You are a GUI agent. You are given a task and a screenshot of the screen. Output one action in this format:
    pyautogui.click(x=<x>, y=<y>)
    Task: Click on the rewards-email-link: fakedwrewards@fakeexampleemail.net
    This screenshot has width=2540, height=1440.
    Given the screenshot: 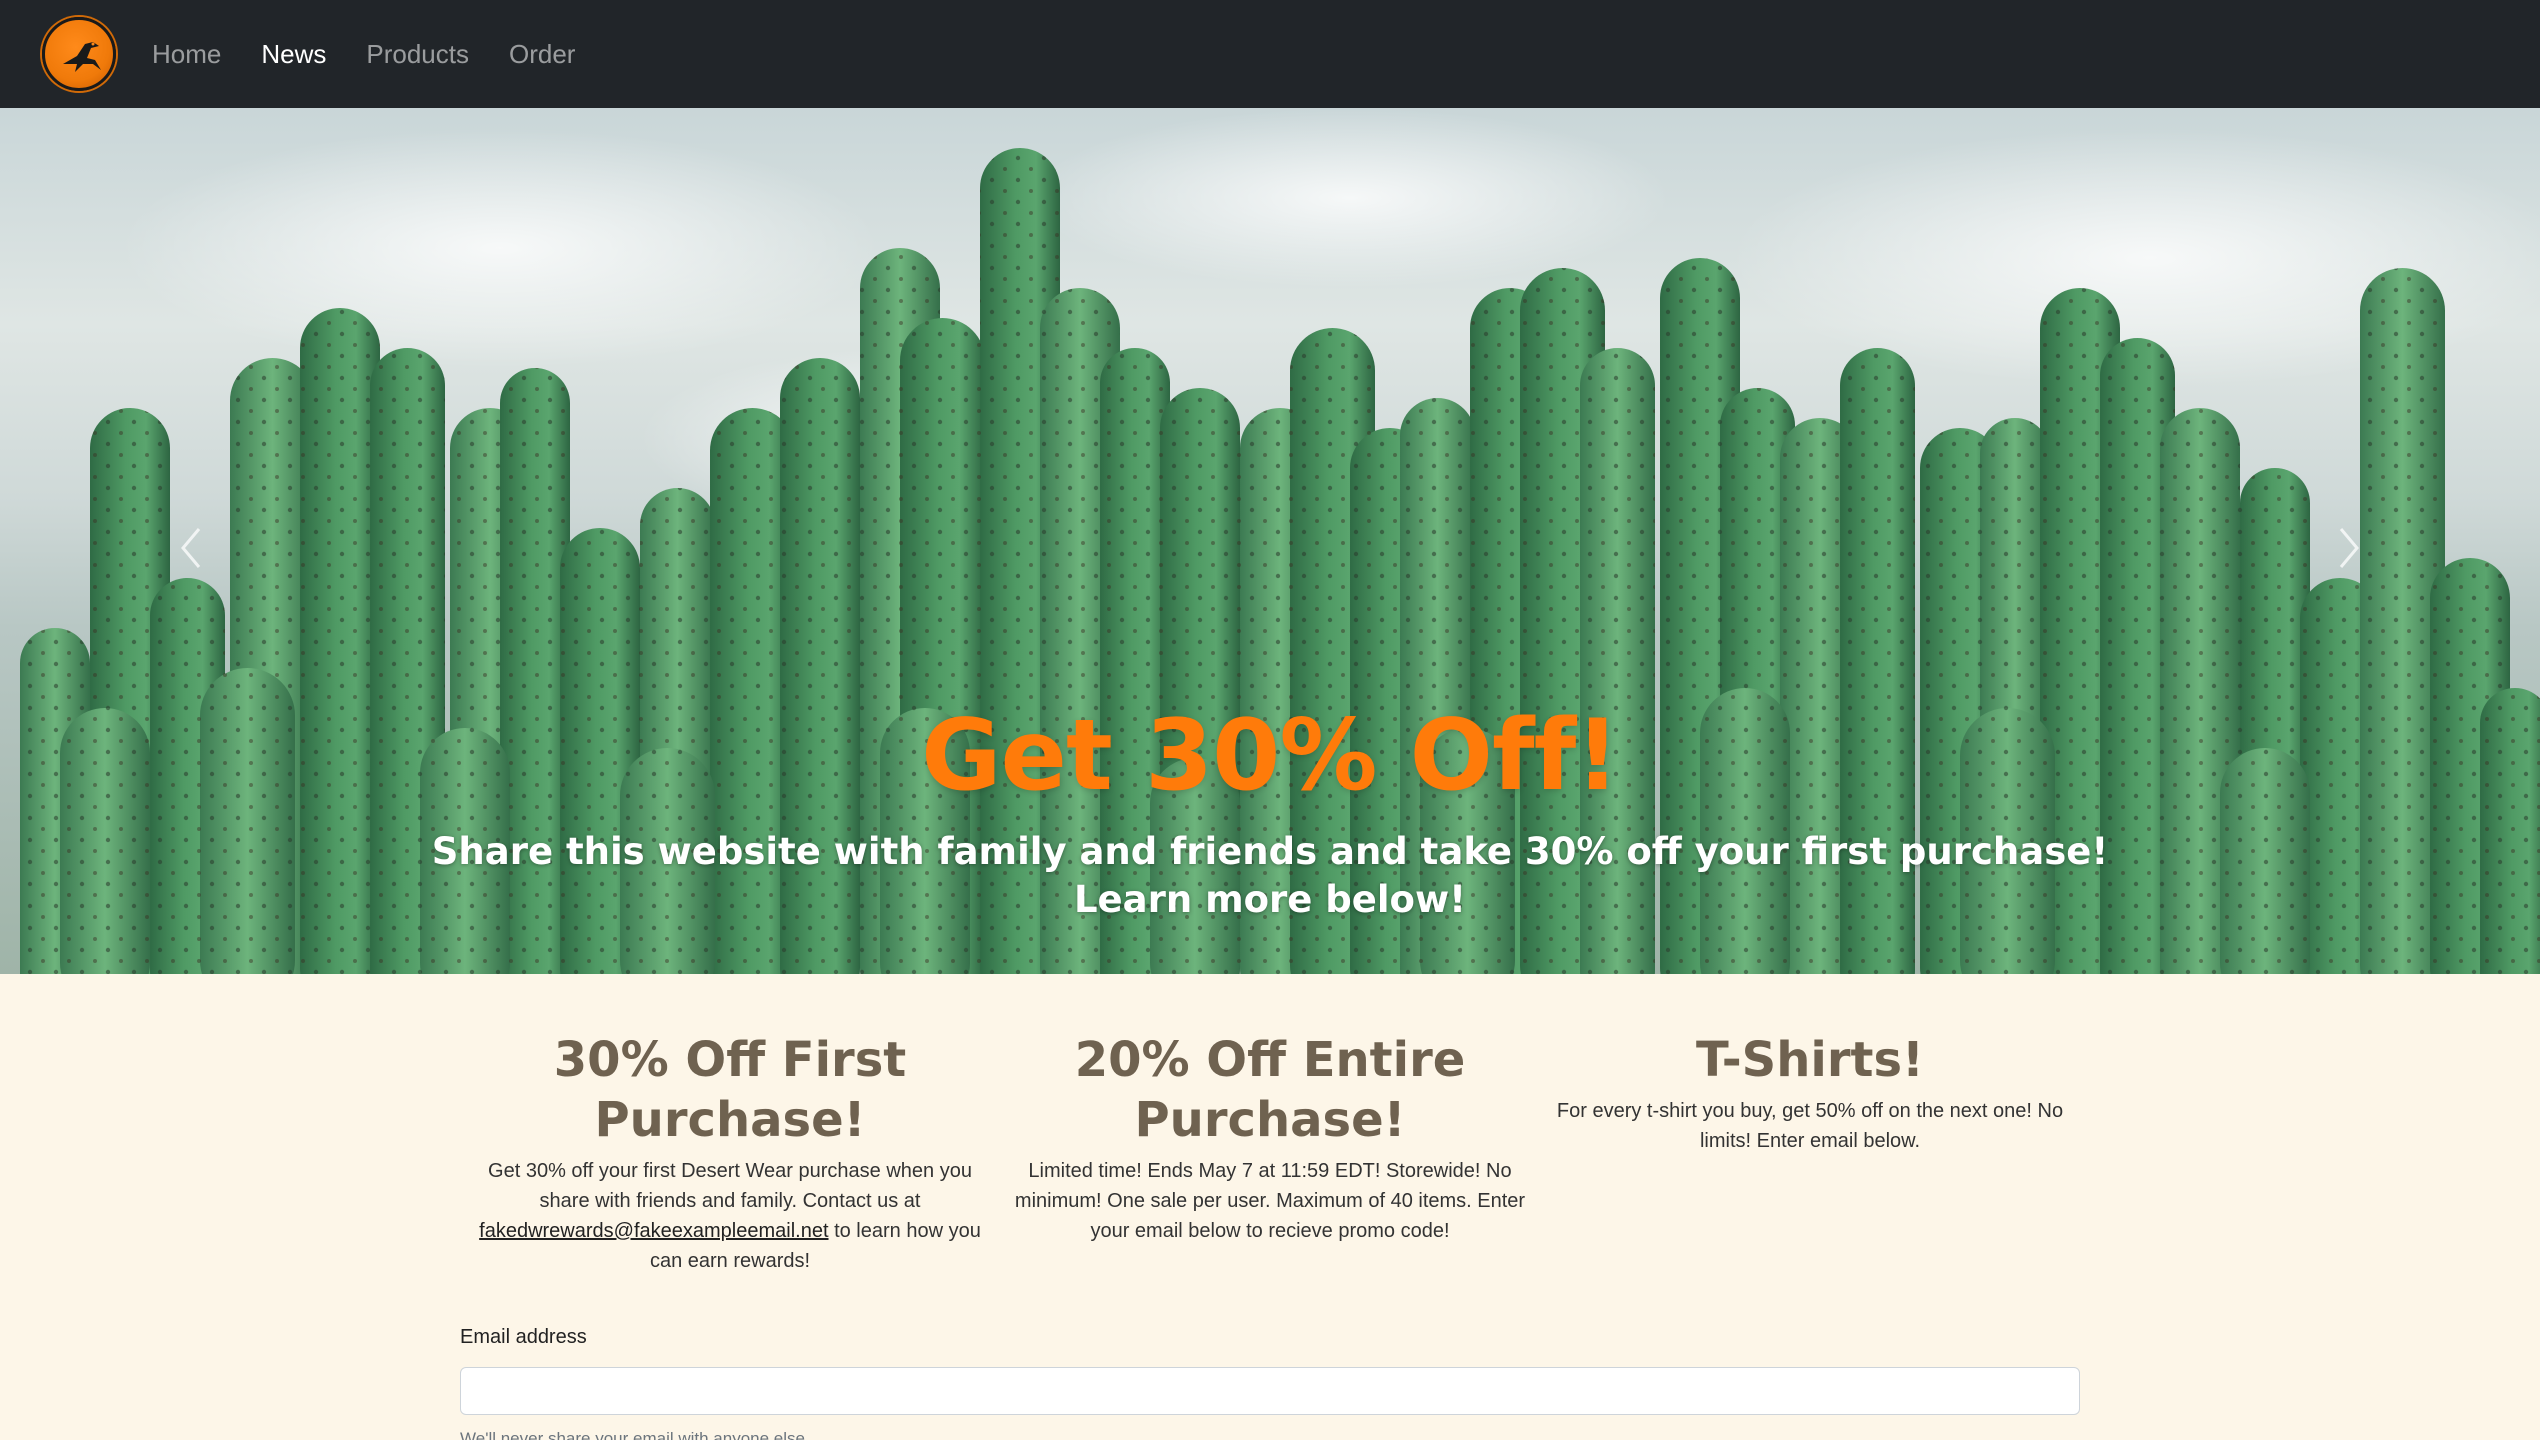 What is the action you would take?
    pyautogui.click(x=653, y=1231)
    